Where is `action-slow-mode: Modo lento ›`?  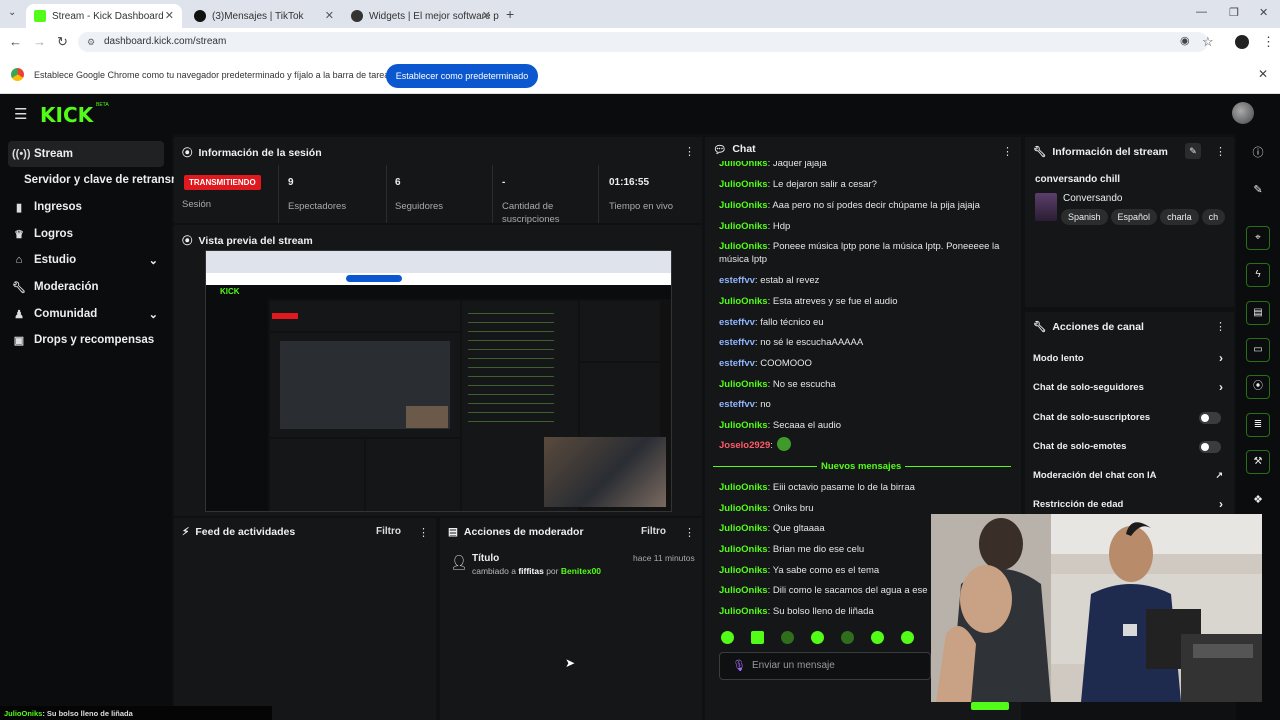 action-slow-mode: Modo lento › is located at coordinates (1128, 358).